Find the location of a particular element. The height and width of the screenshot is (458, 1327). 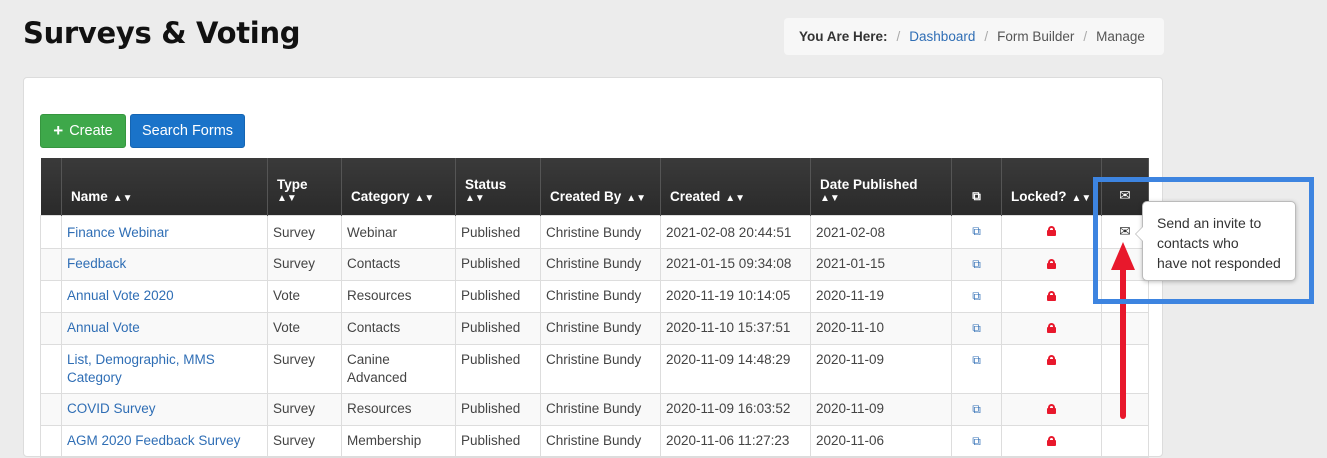

cell-name: AGM 2020 Feedback Survey is located at coordinates (164, 441).